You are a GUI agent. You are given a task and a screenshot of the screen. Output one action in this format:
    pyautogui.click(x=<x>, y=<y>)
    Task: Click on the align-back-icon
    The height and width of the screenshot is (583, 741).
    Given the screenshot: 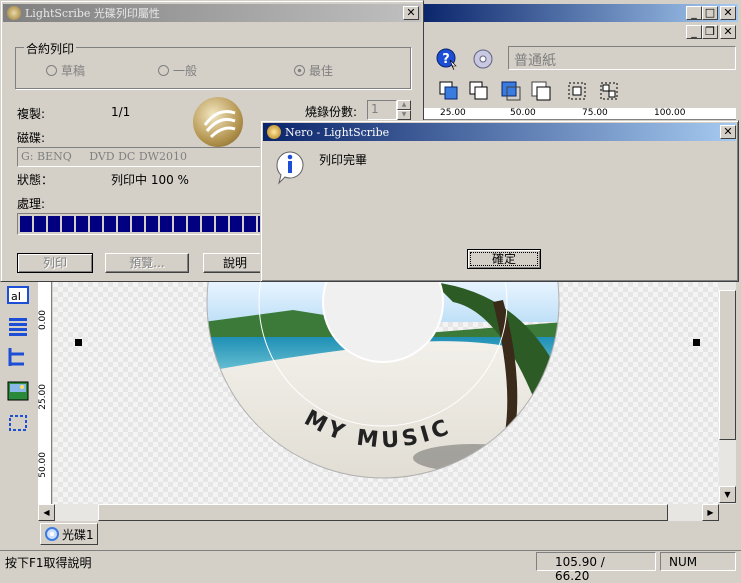 What is the action you would take?
    pyautogui.click(x=479, y=91)
    